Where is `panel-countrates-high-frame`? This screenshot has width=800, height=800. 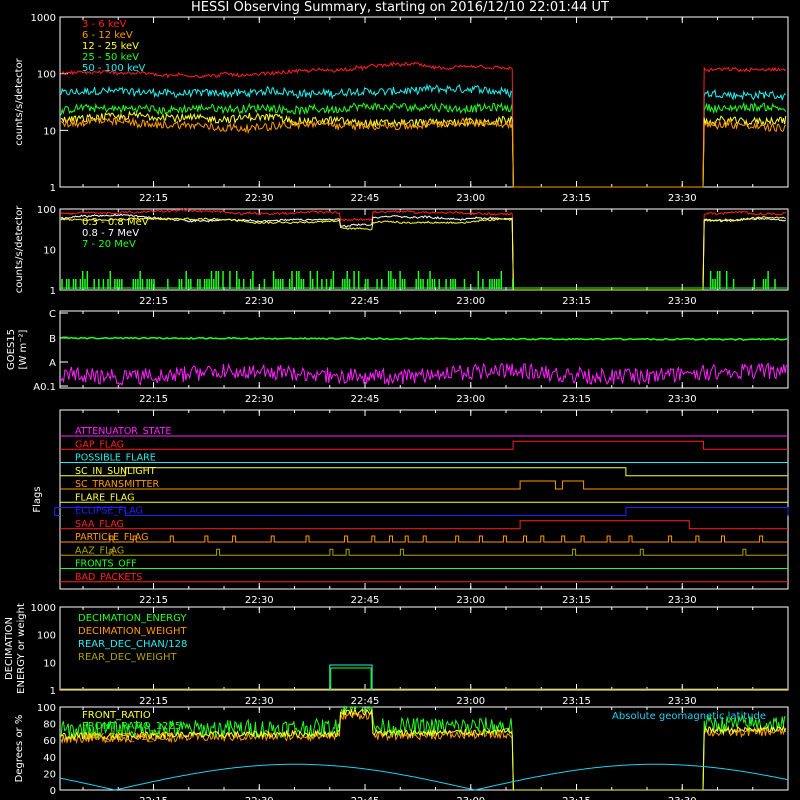
panel-countrates-high-frame is located at coordinates (424, 249).